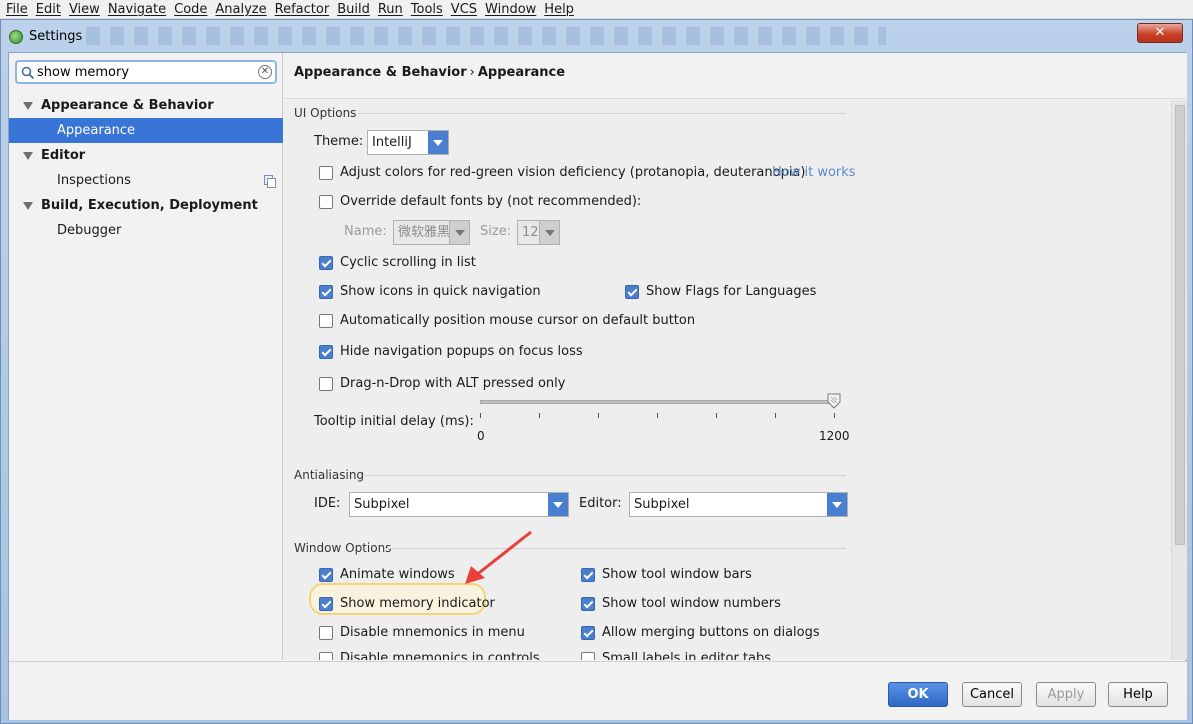  What do you see at coordinates (1066, 694) in the screenshot?
I see `apply-button: Apply` at bounding box center [1066, 694].